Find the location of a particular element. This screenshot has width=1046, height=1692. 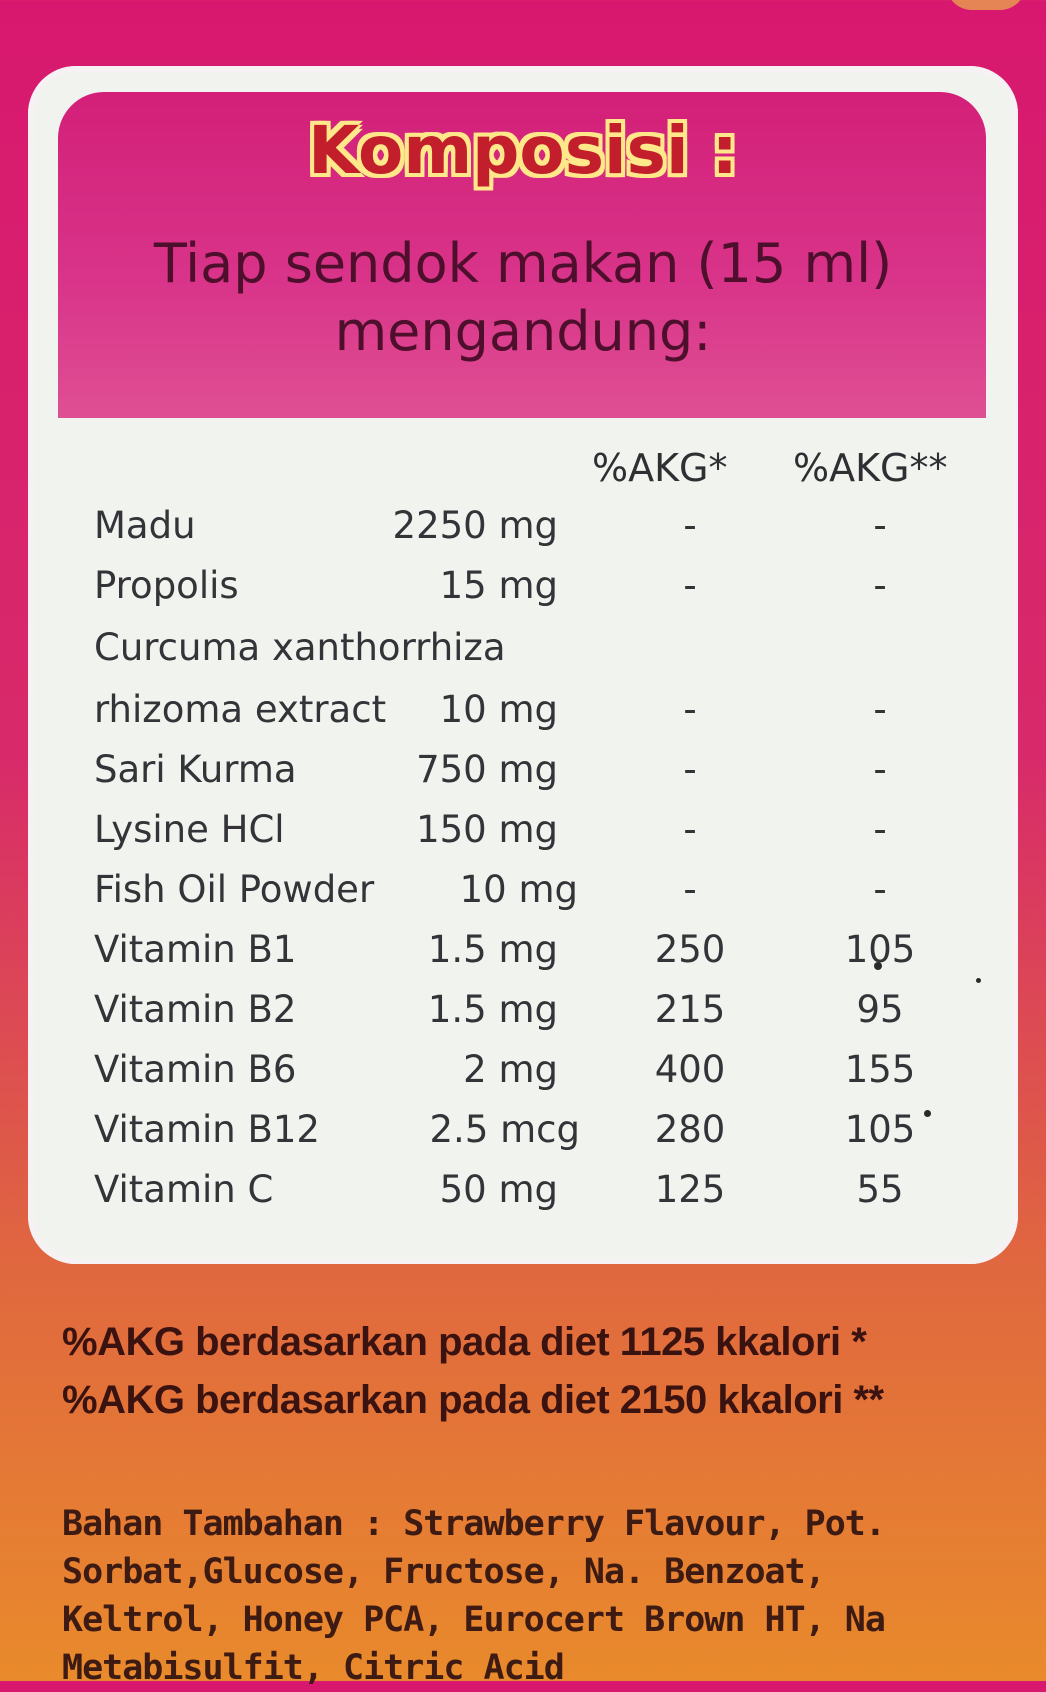

table-row: Vitamin C 50 mg 125 55 is located at coordinates (523, 1198).